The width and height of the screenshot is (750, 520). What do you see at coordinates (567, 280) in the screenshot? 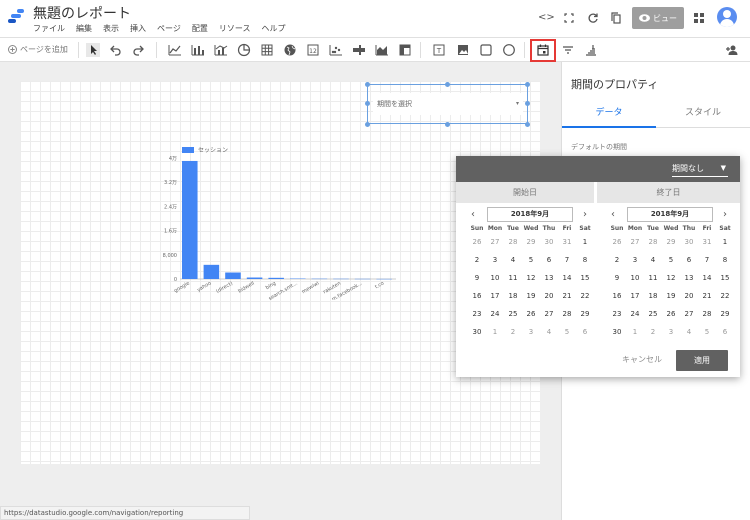
I see `start-day-cell: 14` at bounding box center [567, 280].